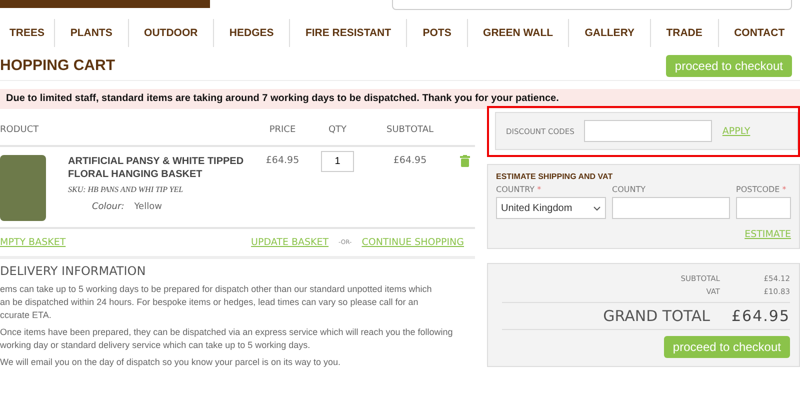 The width and height of the screenshot is (800, 400). What do you see at coordinates (282, 161) in the screenshot?
I see `price-cell-text: £64.95` at bounding box center [282, 161].